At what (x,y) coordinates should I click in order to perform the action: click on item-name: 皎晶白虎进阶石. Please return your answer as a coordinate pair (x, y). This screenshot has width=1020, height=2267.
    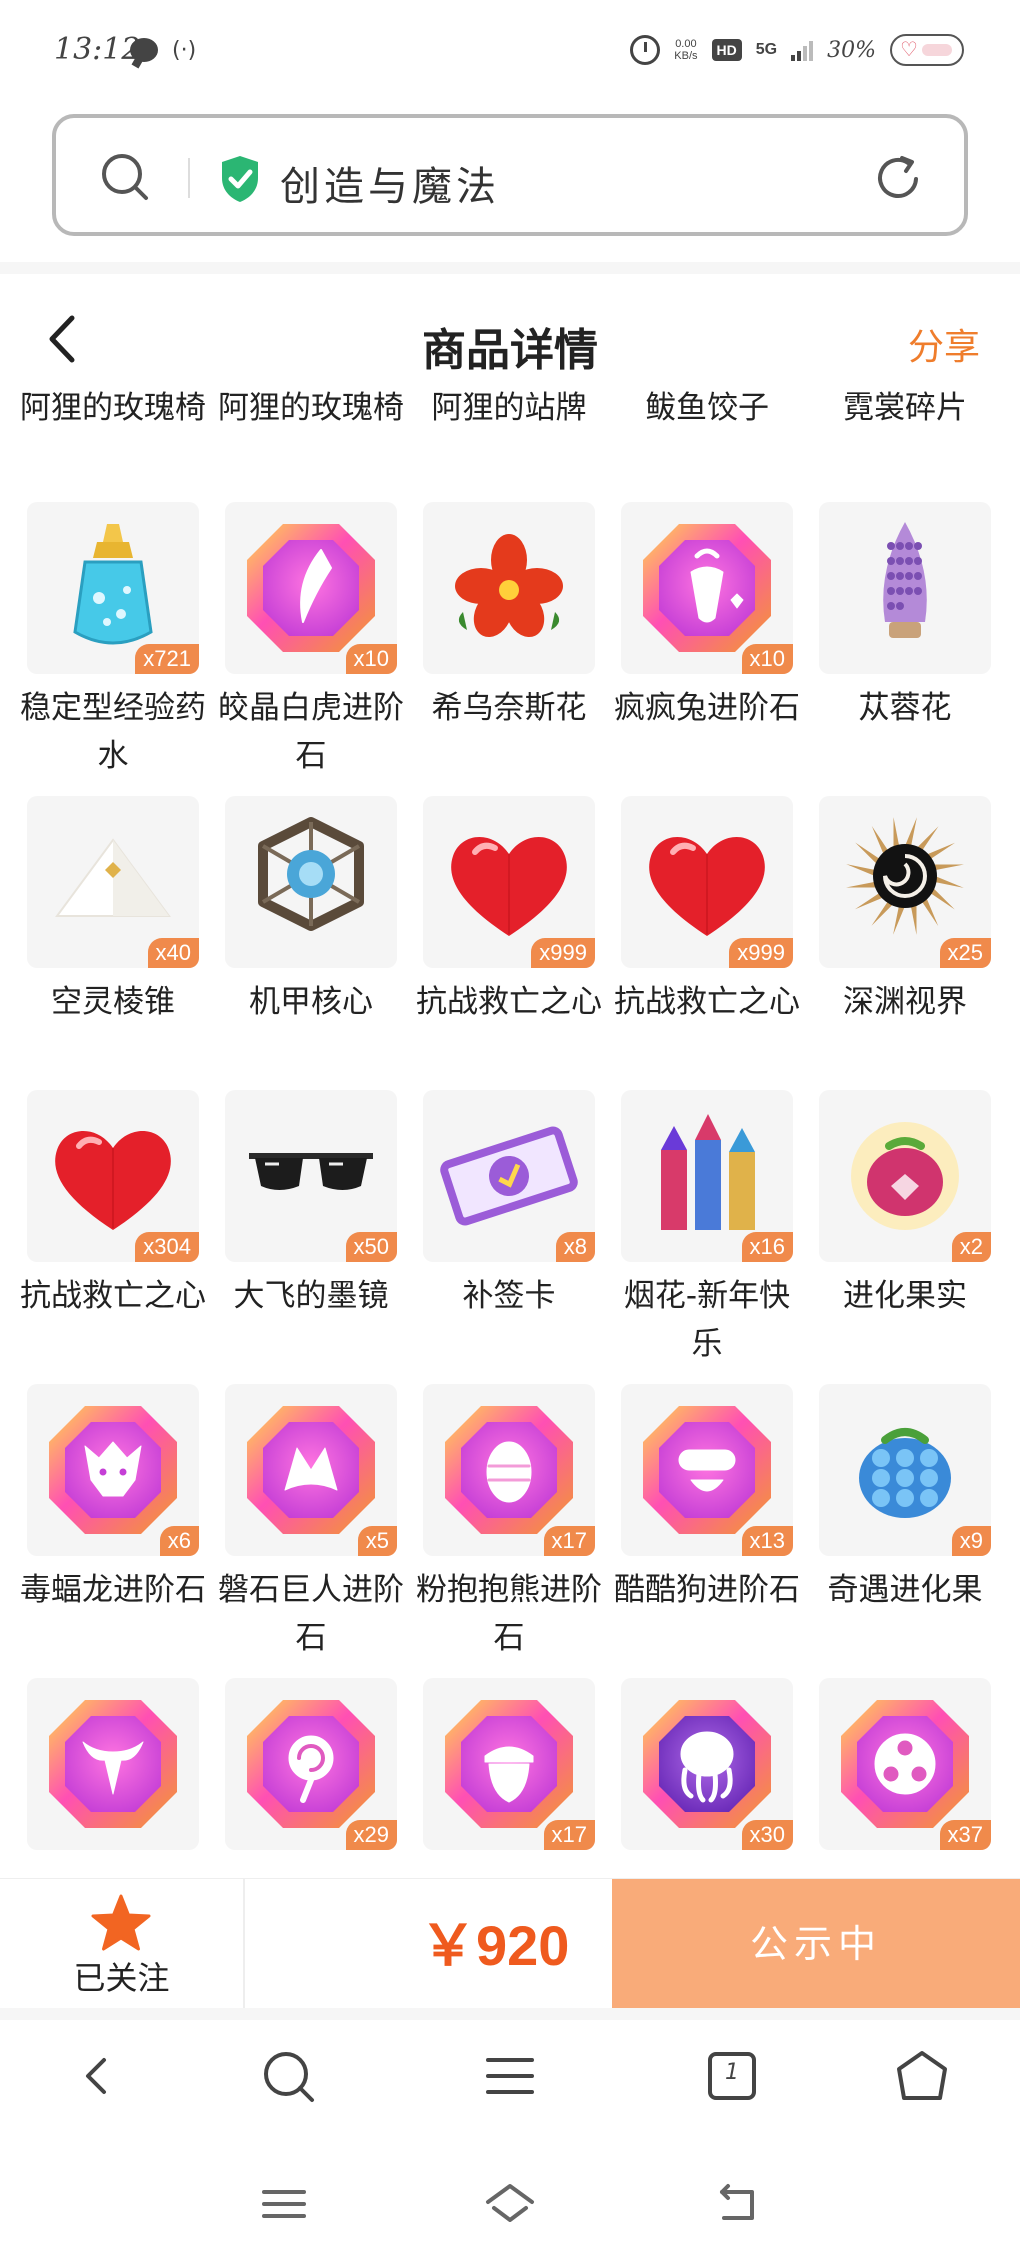
    Looking at the image, I should click on (311, 732).